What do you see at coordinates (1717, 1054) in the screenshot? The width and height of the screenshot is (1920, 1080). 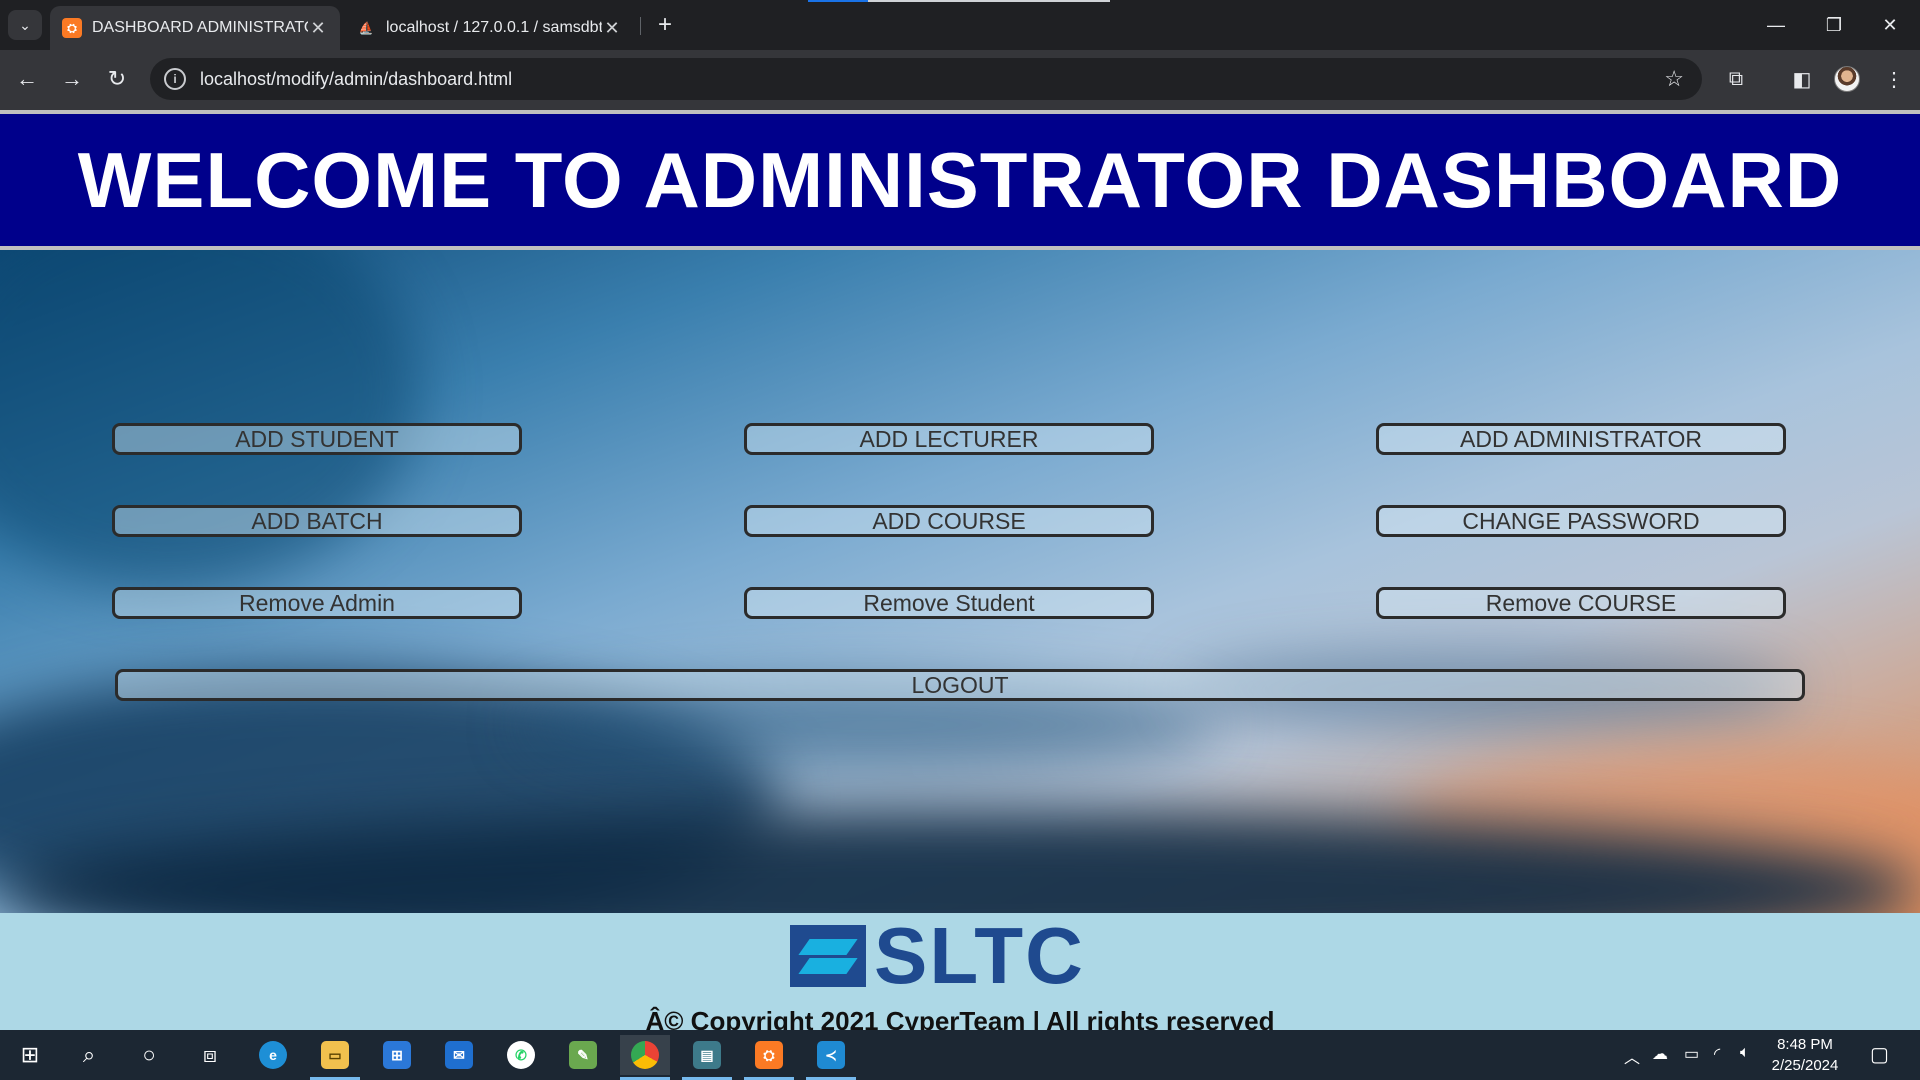 I see `wifi-icon: ◜` at bounding box center [1717, 1054].